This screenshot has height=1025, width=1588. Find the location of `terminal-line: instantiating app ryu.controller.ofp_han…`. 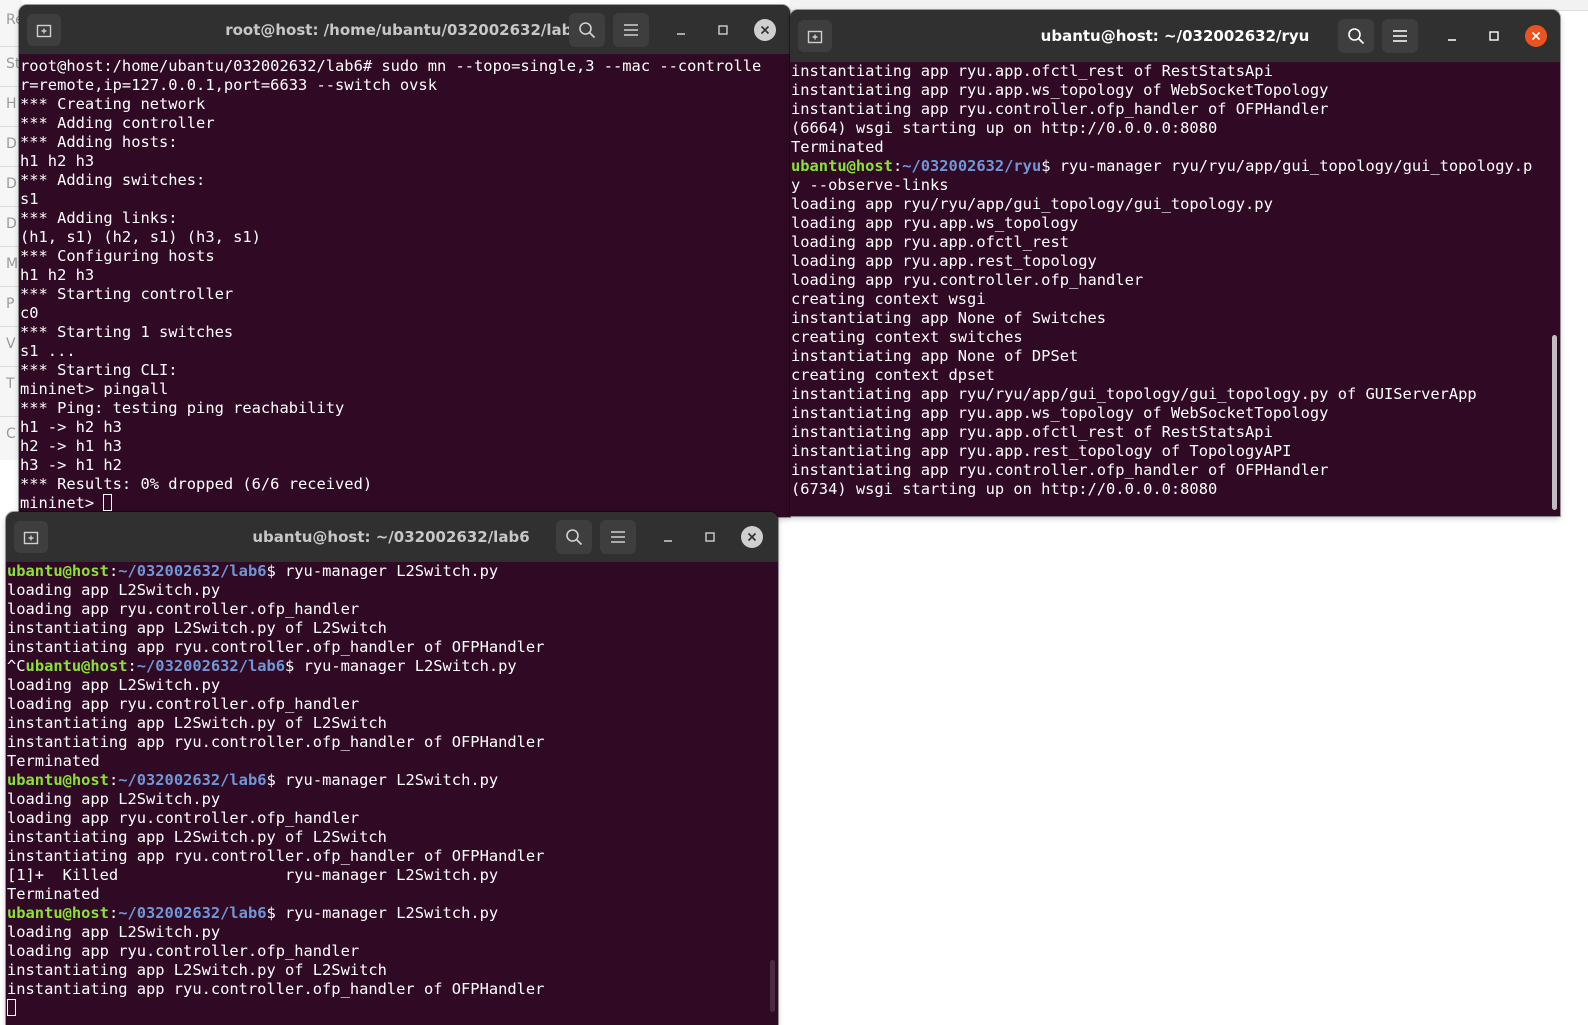

terminal-line: instantiating app ryu.controller.ofp_han… is located at coordinates (1175, 470).